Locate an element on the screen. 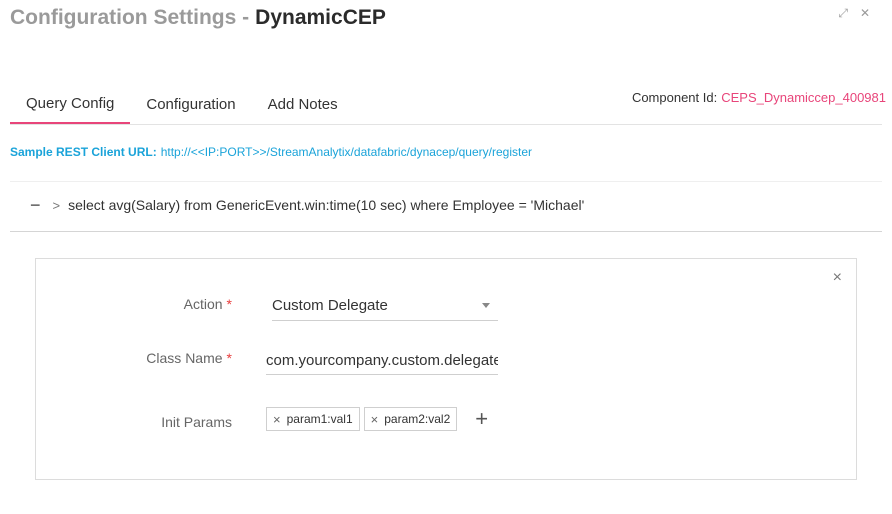 The height and width of the screenshot is (514, 892). rest-url-label: Sample REST Client URL: is located at coordinates (83, 152).